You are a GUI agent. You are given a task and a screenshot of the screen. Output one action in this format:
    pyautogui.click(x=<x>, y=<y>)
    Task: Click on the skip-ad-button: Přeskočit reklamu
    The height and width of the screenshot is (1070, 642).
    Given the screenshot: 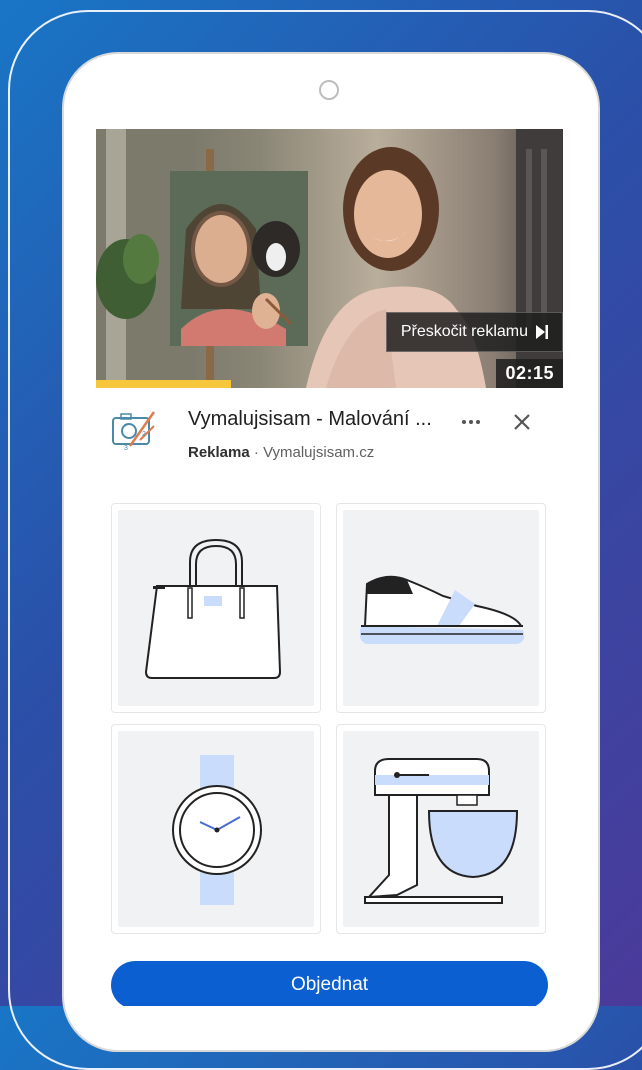 What is the action you would take?
    pyautogui.click(x=474, y=332)
    